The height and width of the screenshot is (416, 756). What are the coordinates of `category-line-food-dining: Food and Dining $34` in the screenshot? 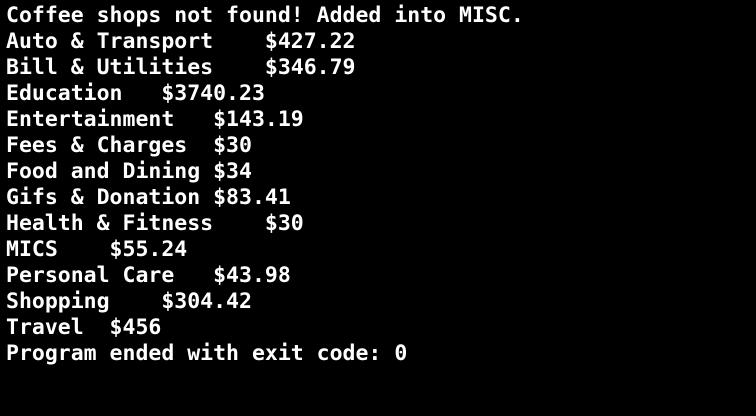 It's located at (129, 171).